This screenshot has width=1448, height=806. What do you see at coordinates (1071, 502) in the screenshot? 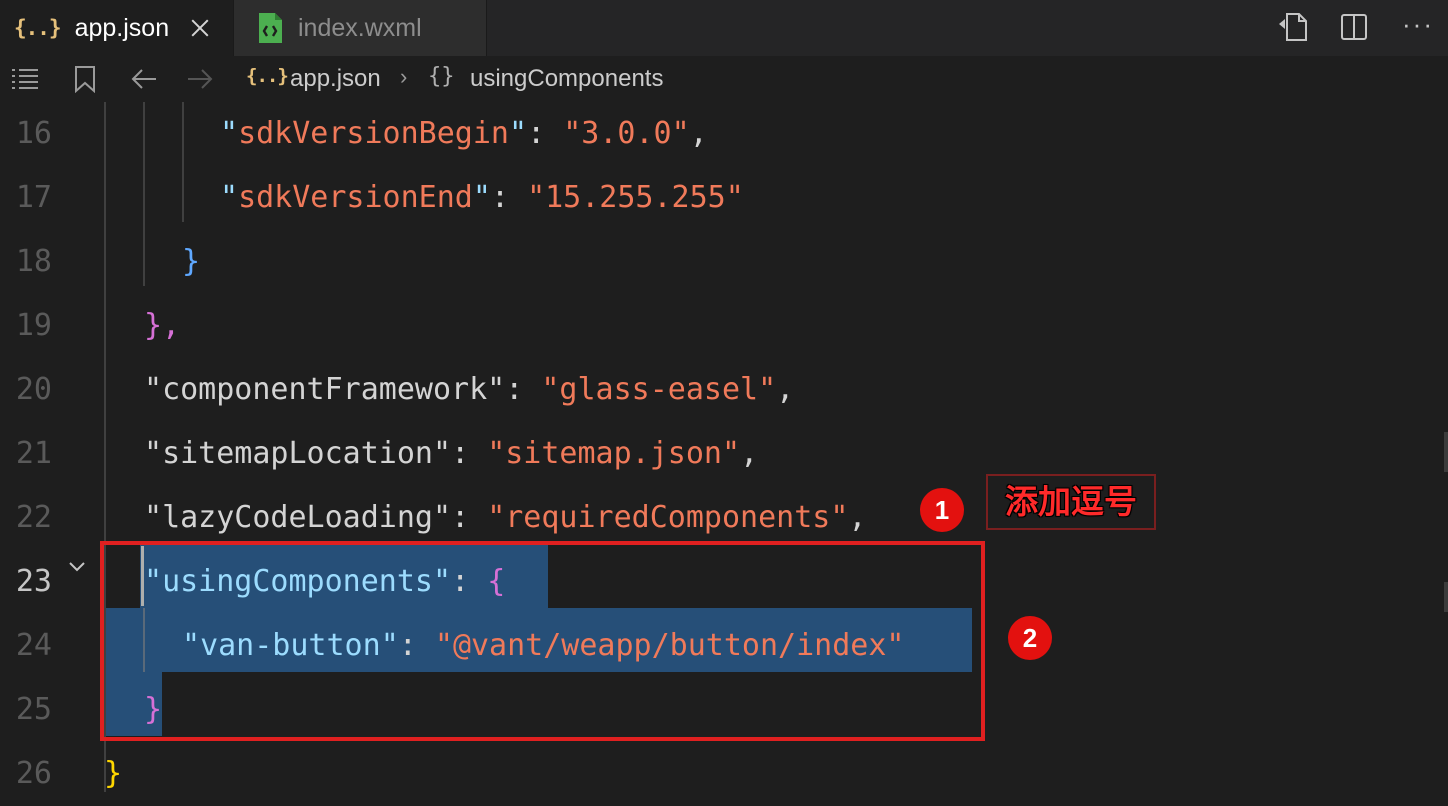
I see `annotation-note: 添加逗号` at bounding box center [1071, 502].